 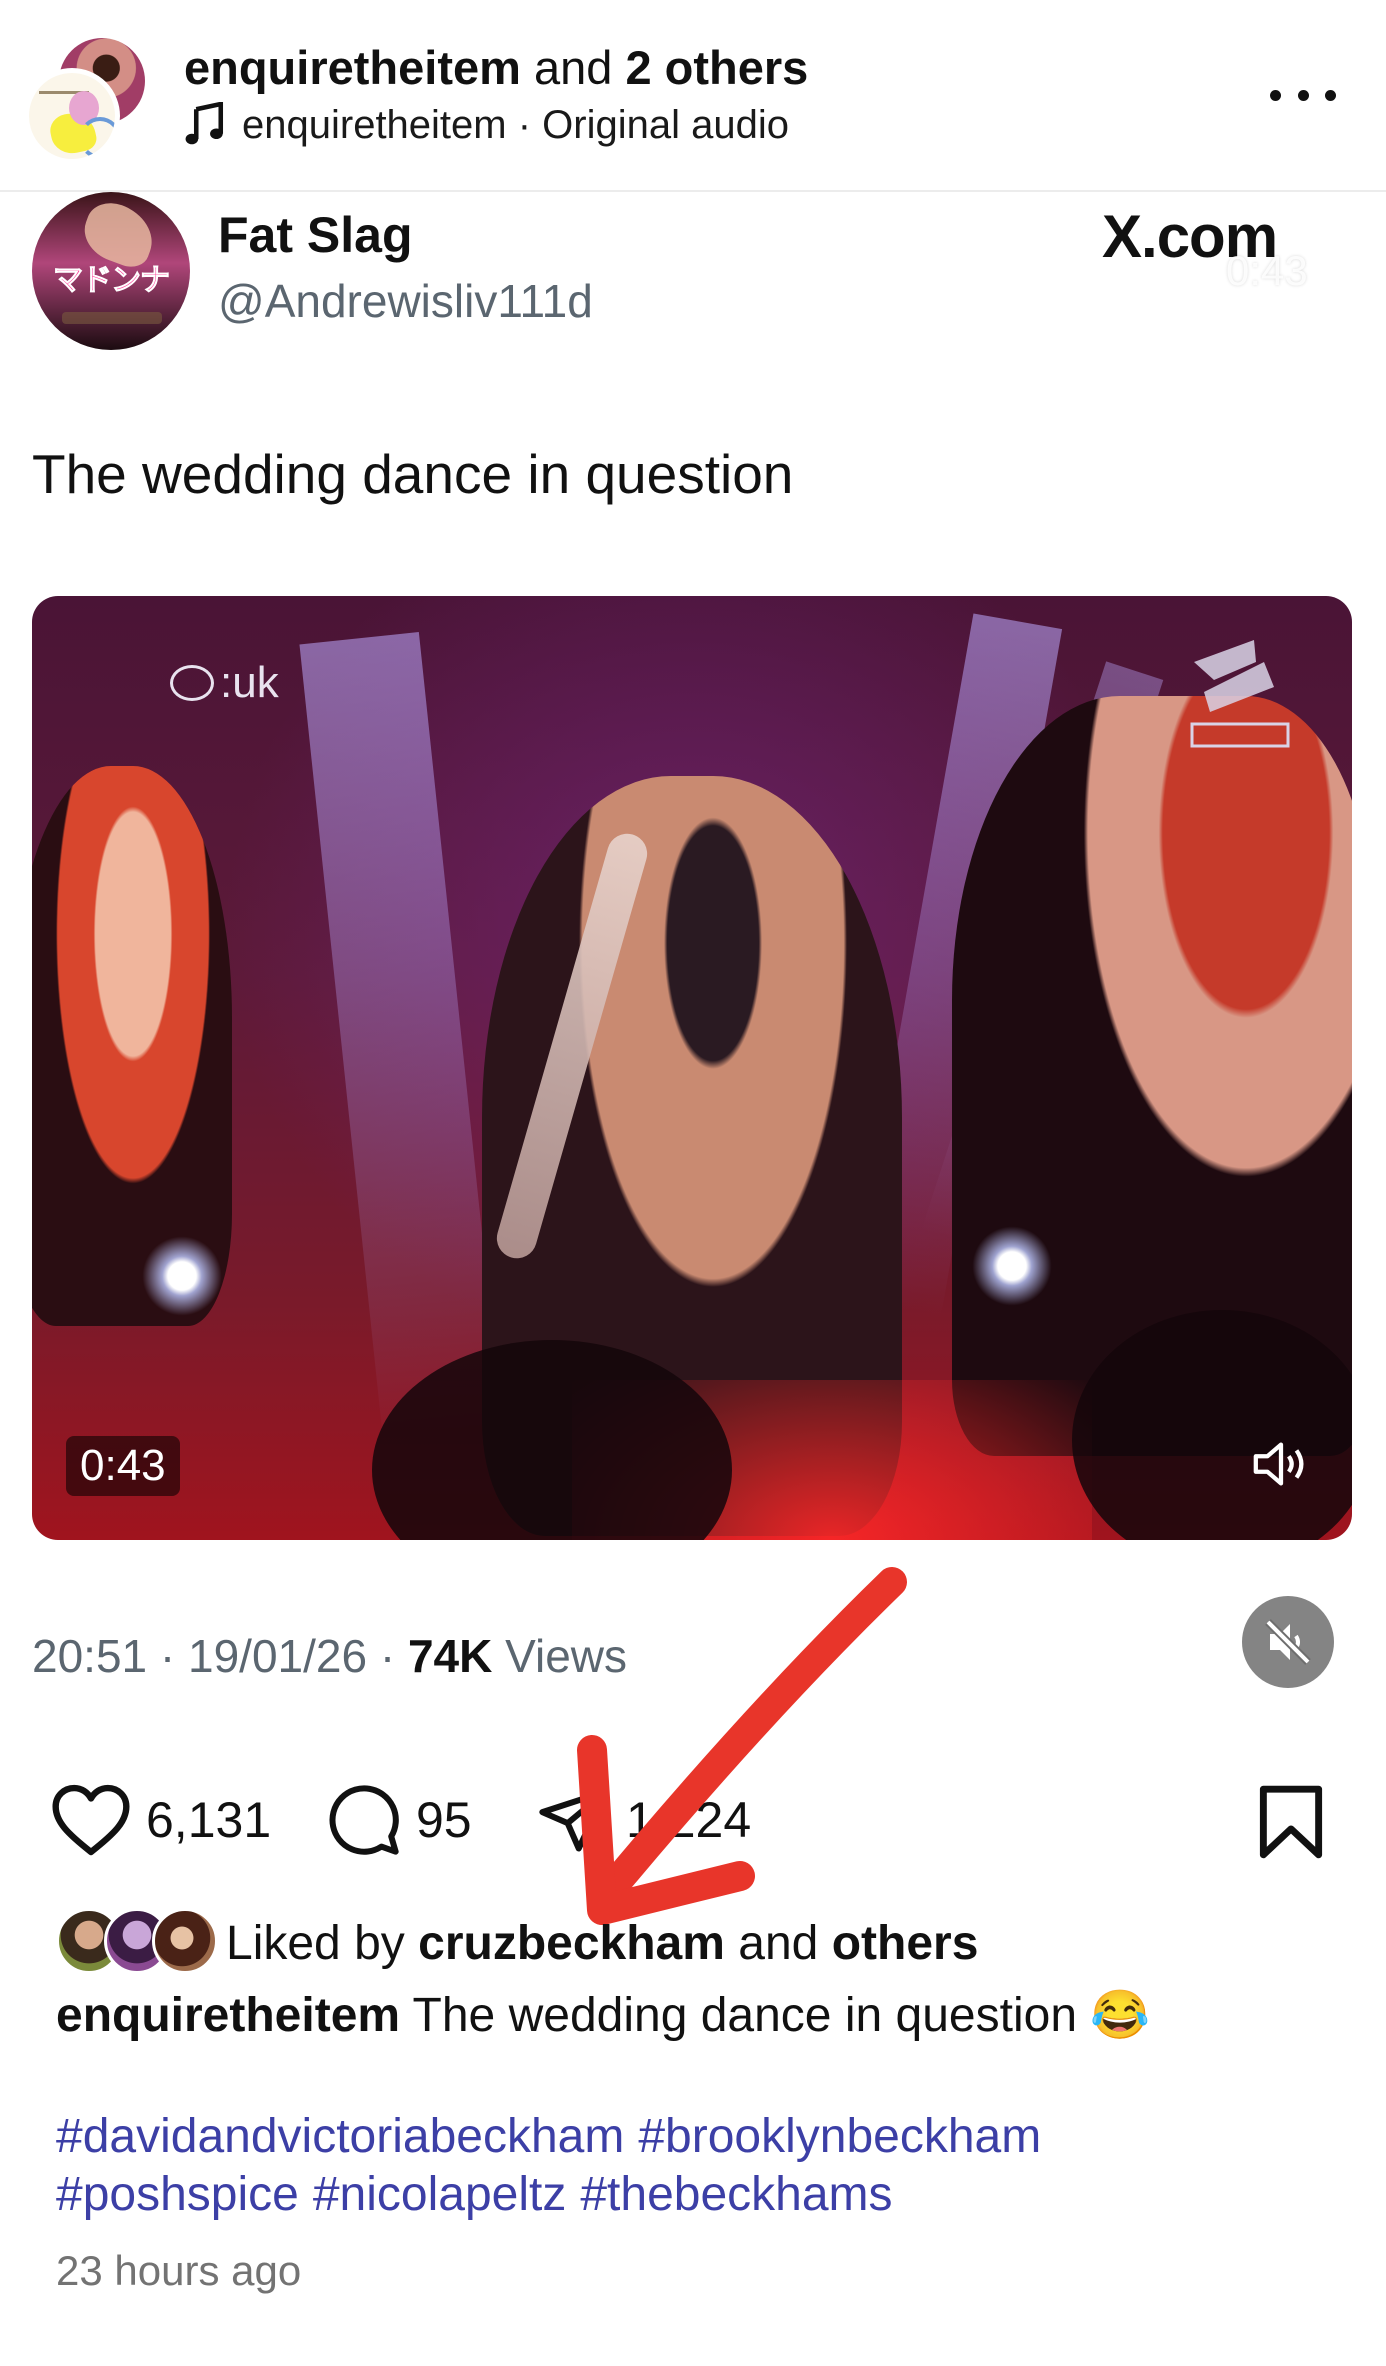 I want to click on heart-icon, so click(x=91, y=1820).